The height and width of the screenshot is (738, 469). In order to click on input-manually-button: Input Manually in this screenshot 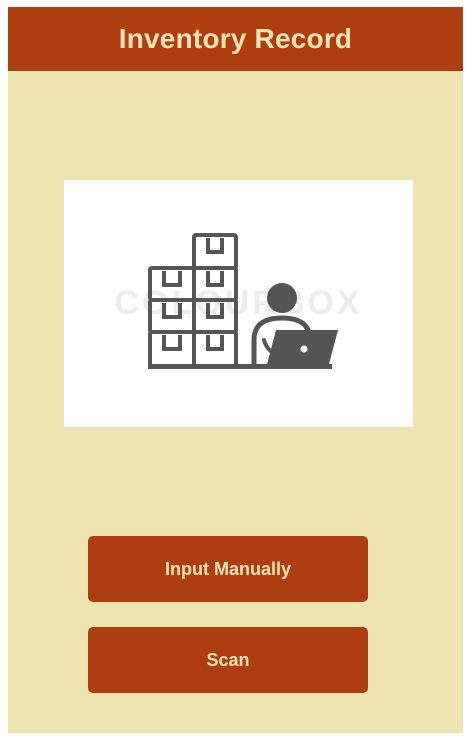, I will do `click(228, 569)`.